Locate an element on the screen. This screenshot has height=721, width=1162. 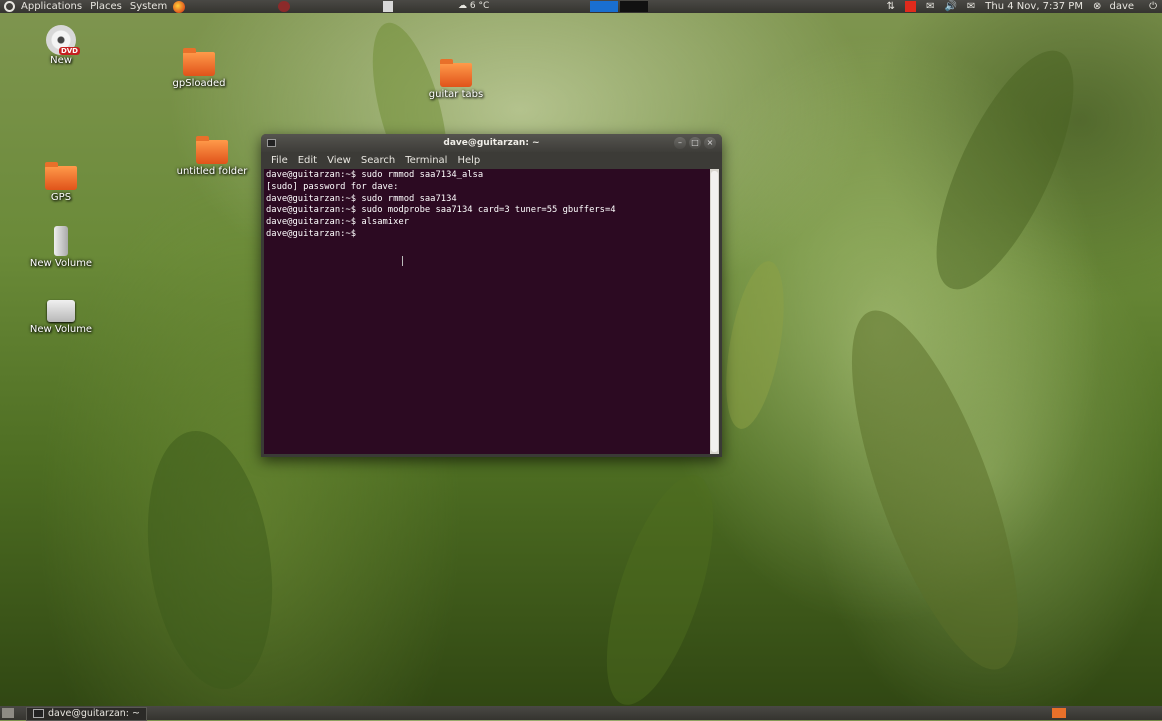
window-title: dave@guitarzan: ~ is located at coordinates (491, 143).